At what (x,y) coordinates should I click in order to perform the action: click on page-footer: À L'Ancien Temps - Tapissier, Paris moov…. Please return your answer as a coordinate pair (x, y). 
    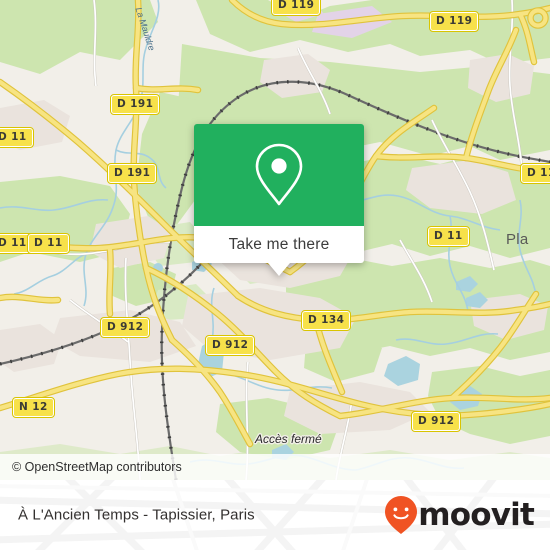
    Looking at the image, I should click on (275, 515).